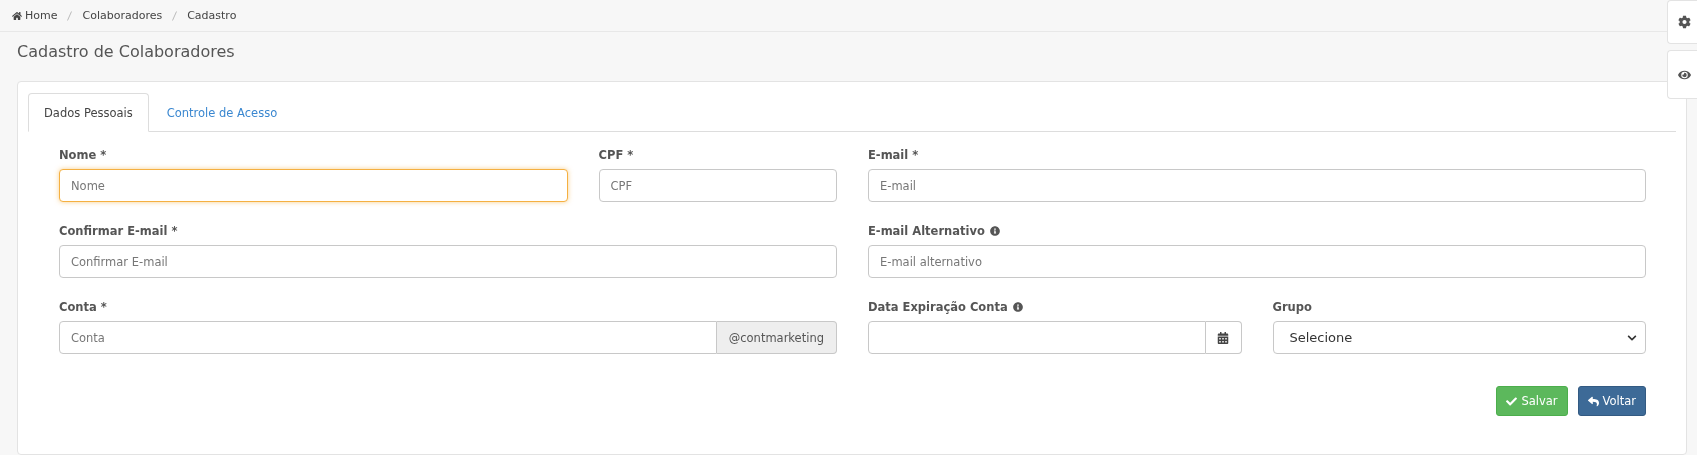 Image resolution: width=1697 pixels, height=455 pixels. I want to click on field-label: E-mail Alternativo, so click(926, 231).